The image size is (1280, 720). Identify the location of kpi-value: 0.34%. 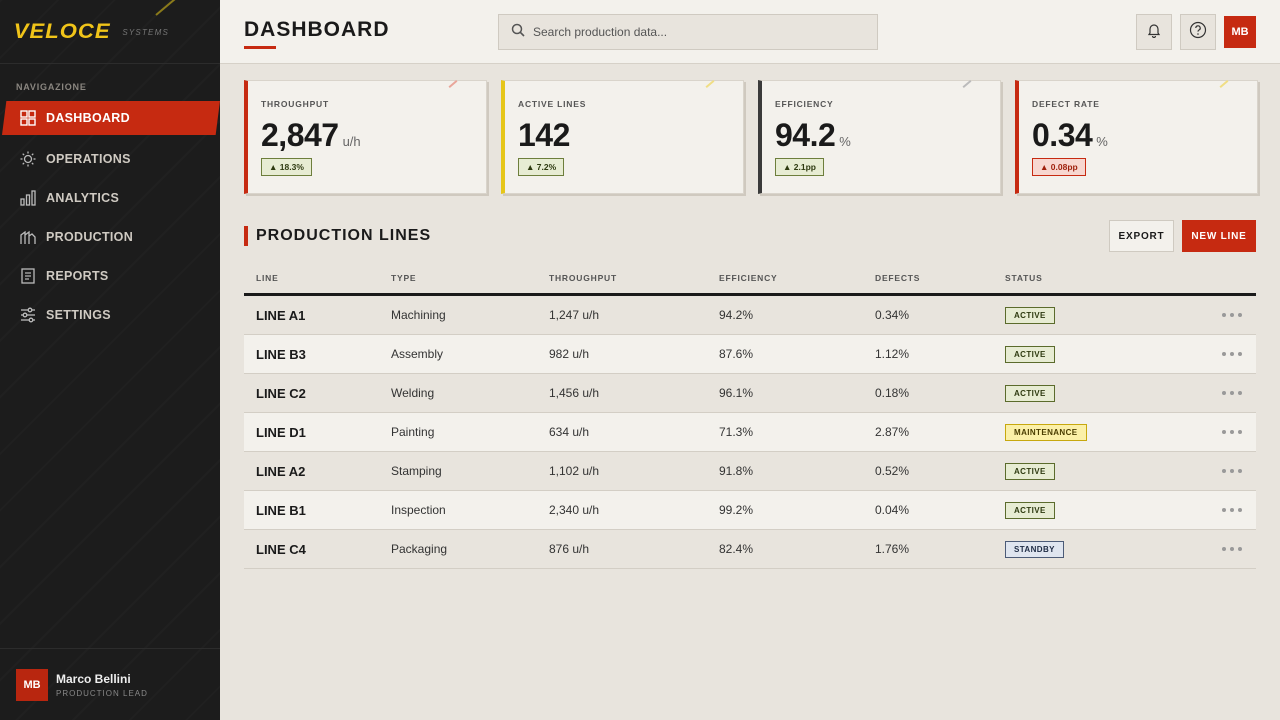
(1070, 135).